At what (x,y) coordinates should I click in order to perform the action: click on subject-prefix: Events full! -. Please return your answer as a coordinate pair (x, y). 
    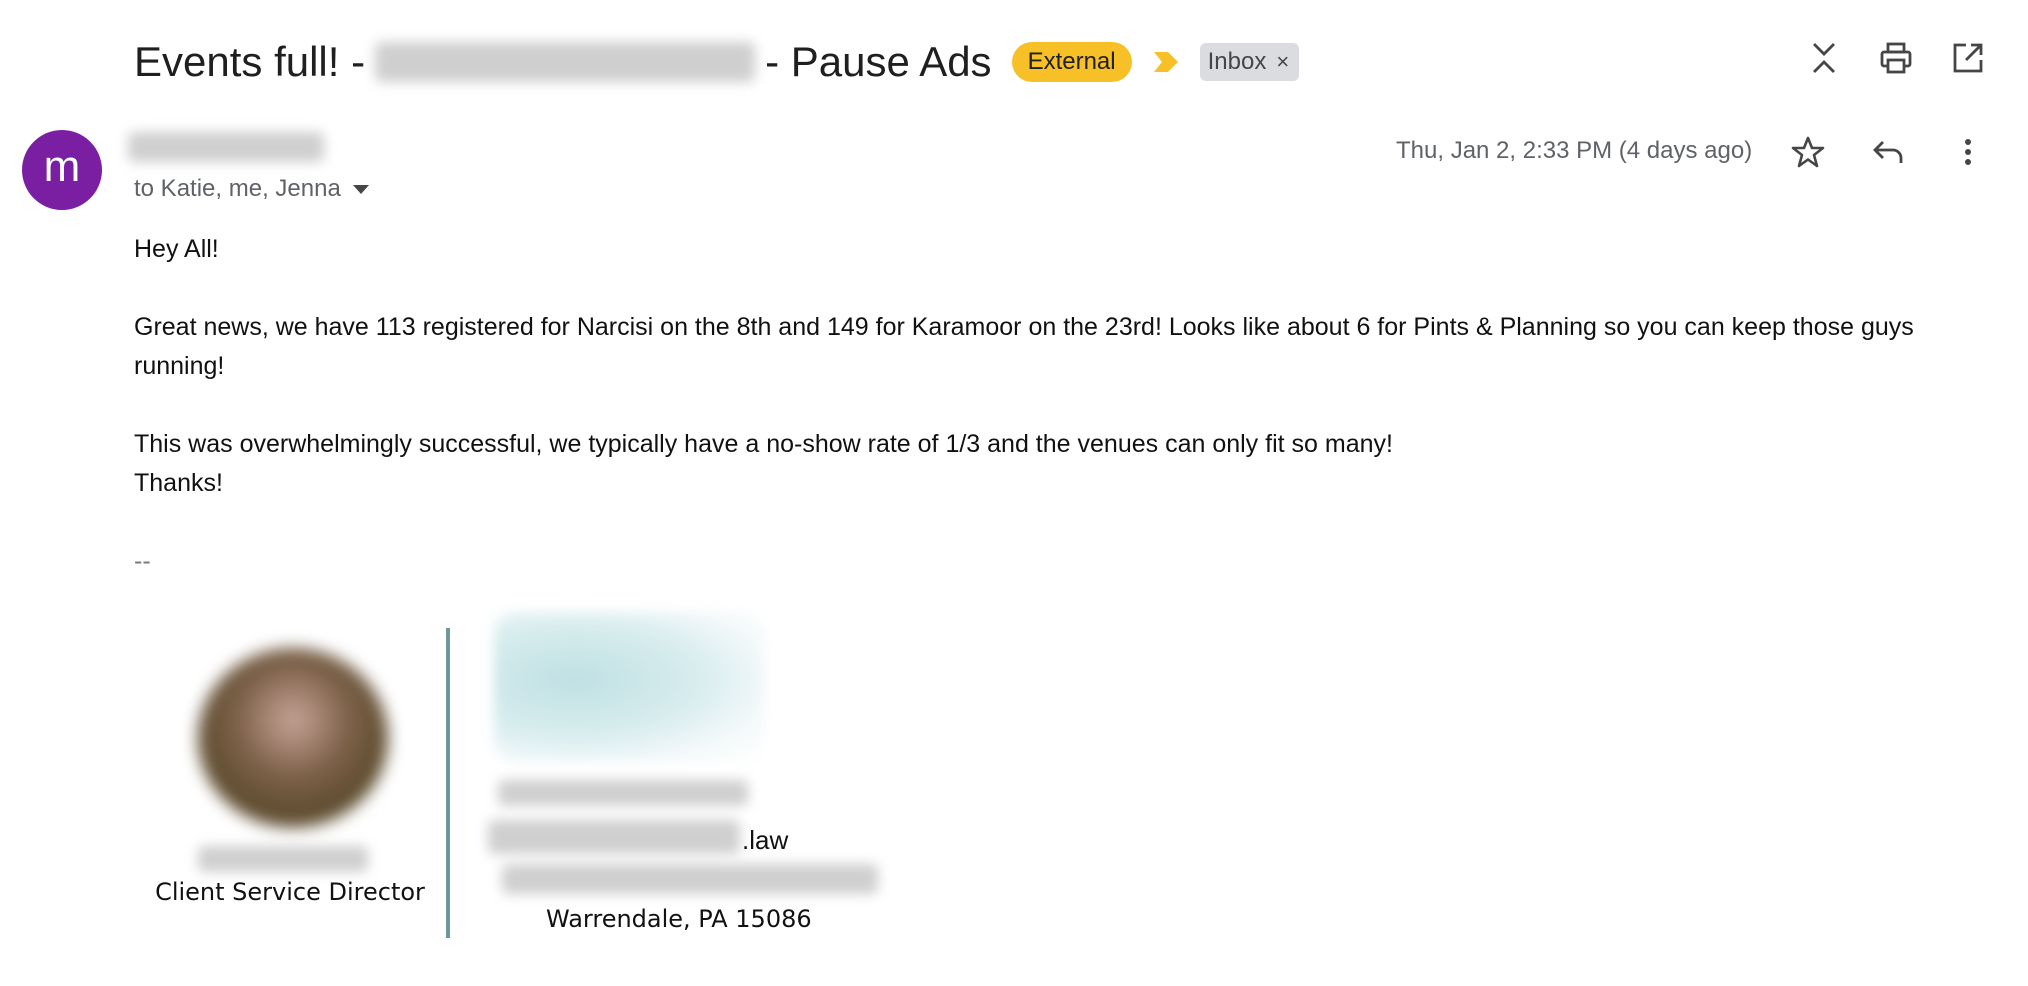
    Looking at the image, I should click on (250, 61).